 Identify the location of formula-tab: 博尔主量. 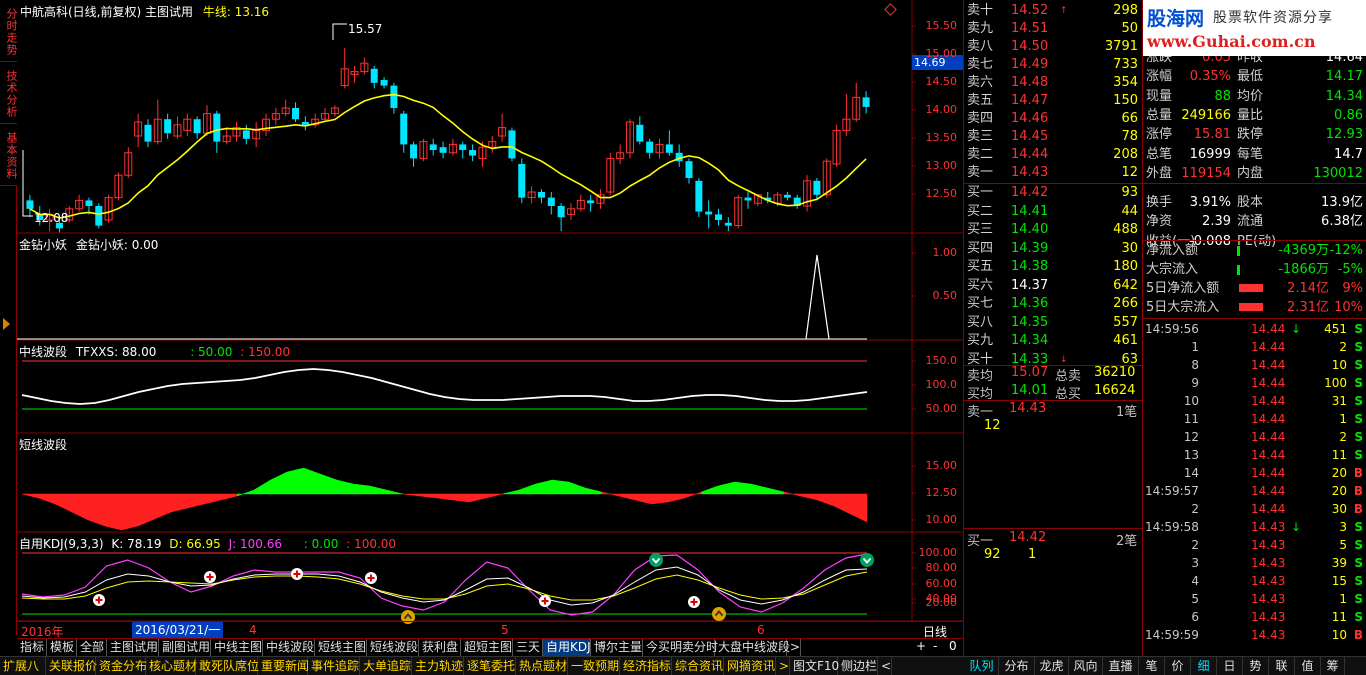
(617, 647).